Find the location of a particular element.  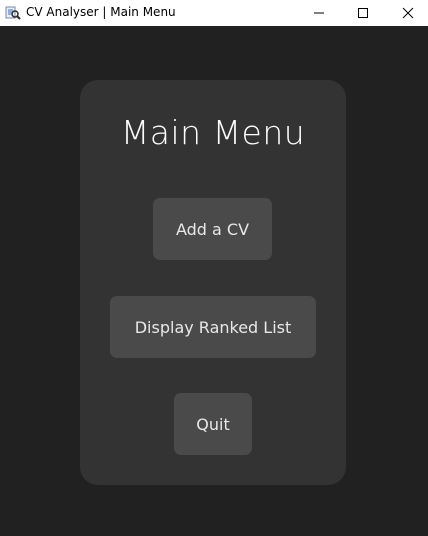

minimize-button is located at coordinates (318, 13).